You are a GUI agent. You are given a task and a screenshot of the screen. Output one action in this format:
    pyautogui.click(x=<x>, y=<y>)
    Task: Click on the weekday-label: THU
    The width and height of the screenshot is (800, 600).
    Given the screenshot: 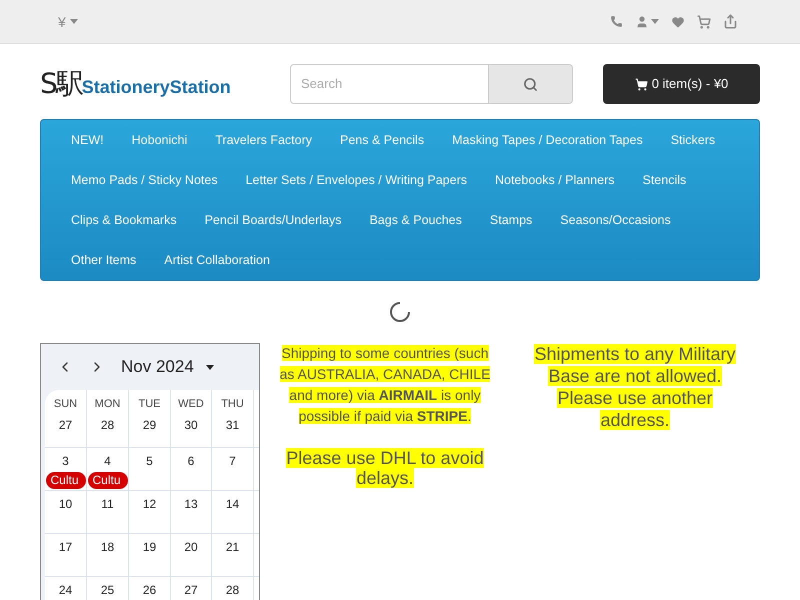 What is the action you would take?
    pyautogui.click(x=232, y=404)
    